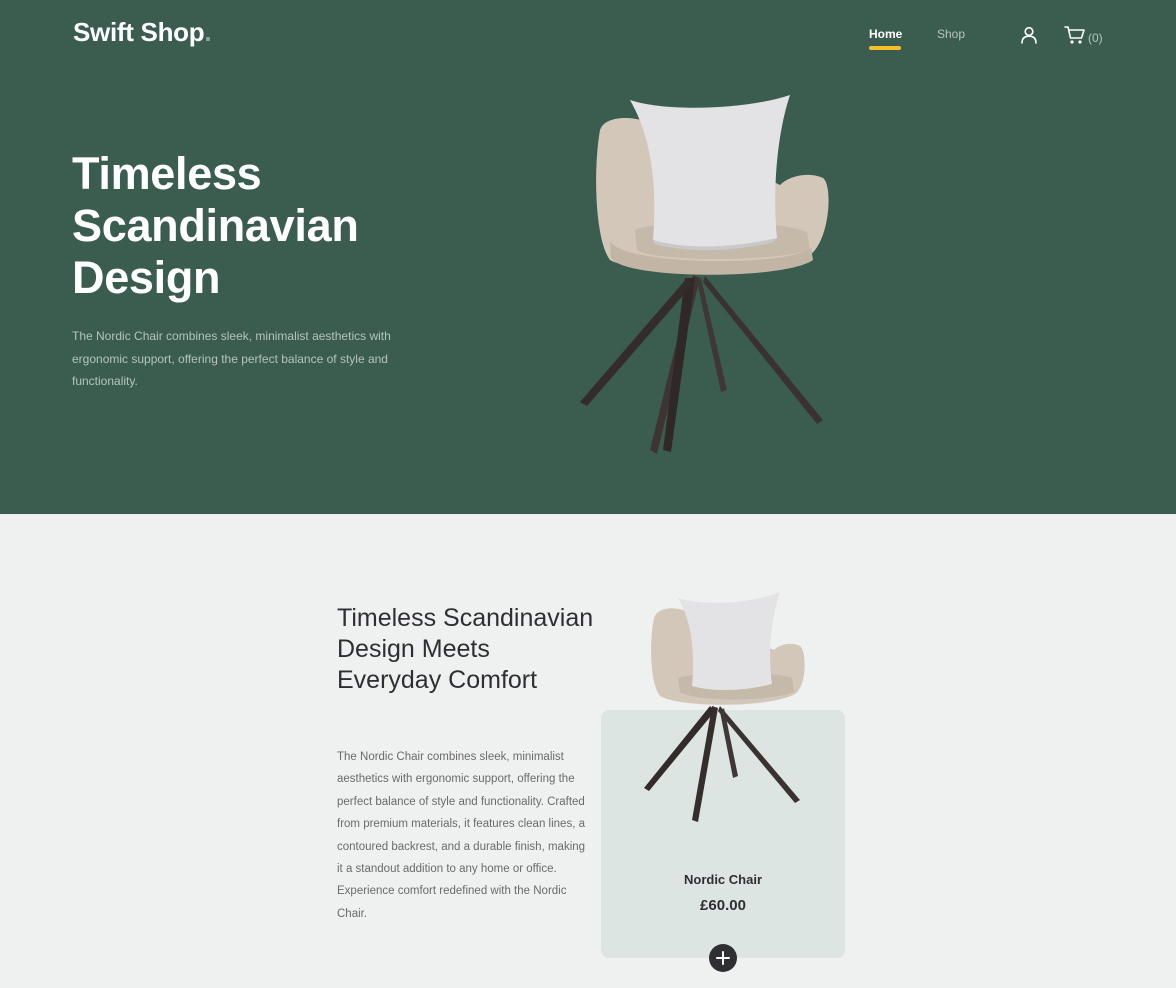 The height and width of the screenshot is (988, 1176). What do you see at coordinates (1029, 35) in the screenshot?
I see `user-icon` at bounding box center [1029, 35].